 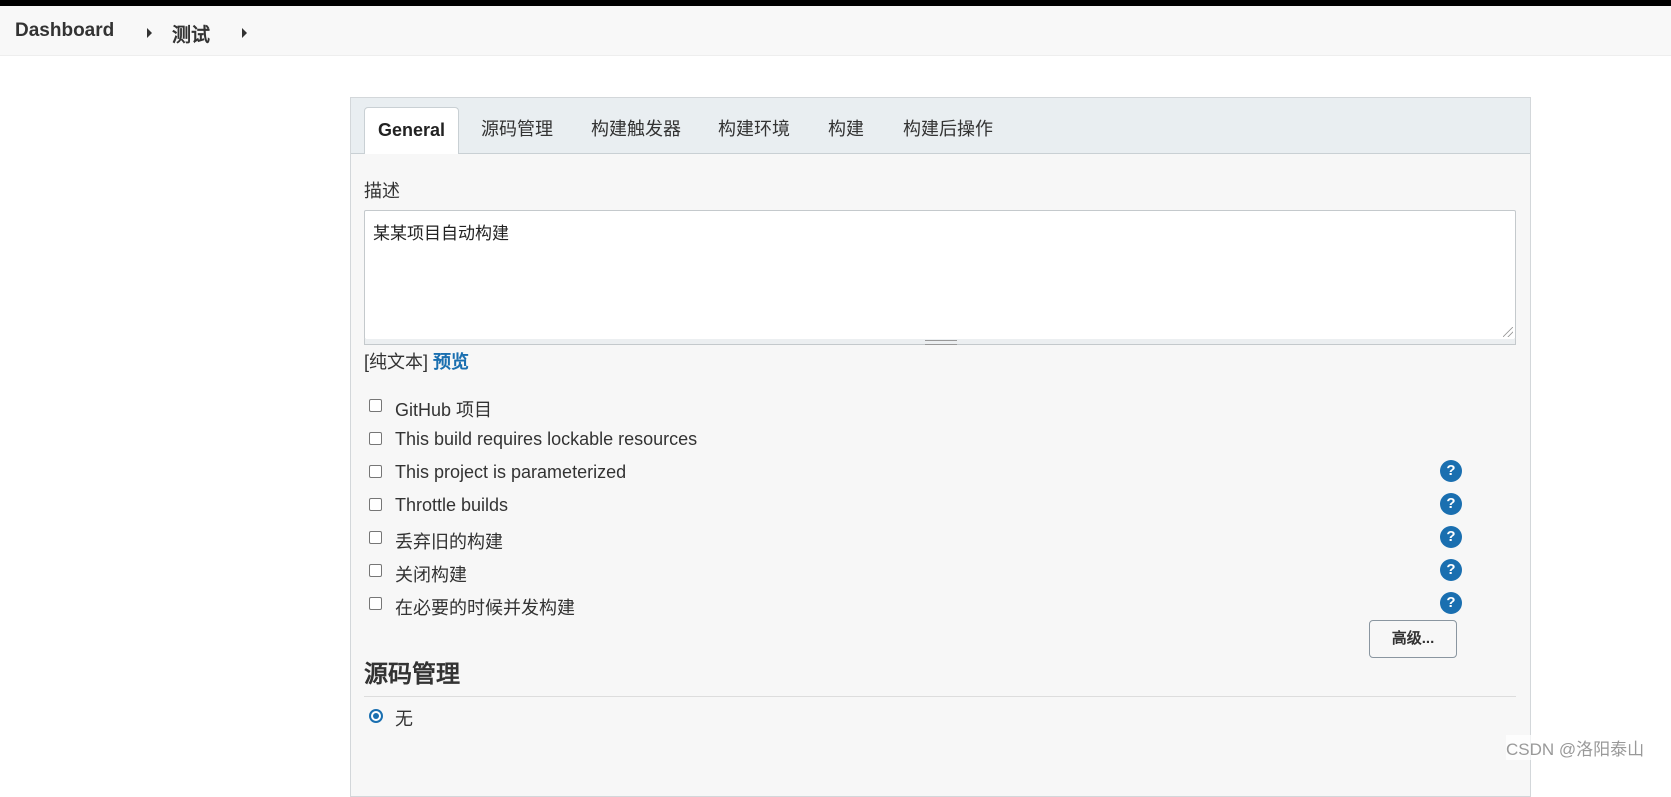 I want to click on grip-lines-icon, so click(x=941, y=342).